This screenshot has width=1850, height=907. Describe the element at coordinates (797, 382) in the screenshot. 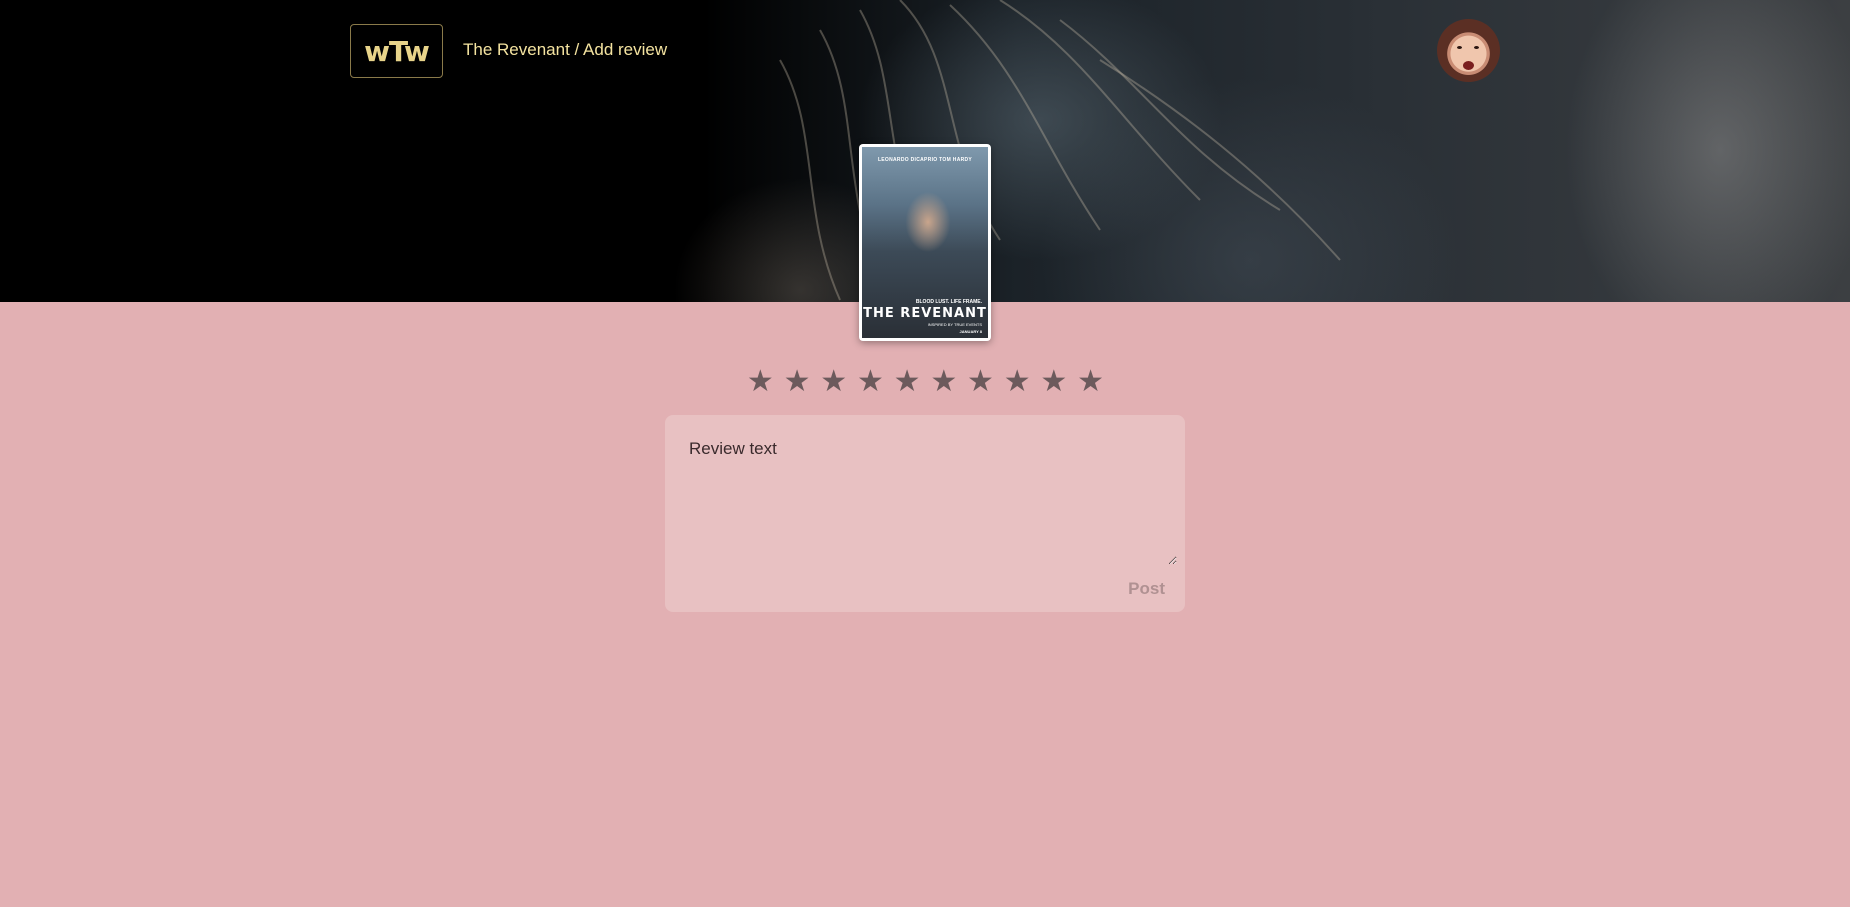

I see `star-icon-2: ★` at that location.